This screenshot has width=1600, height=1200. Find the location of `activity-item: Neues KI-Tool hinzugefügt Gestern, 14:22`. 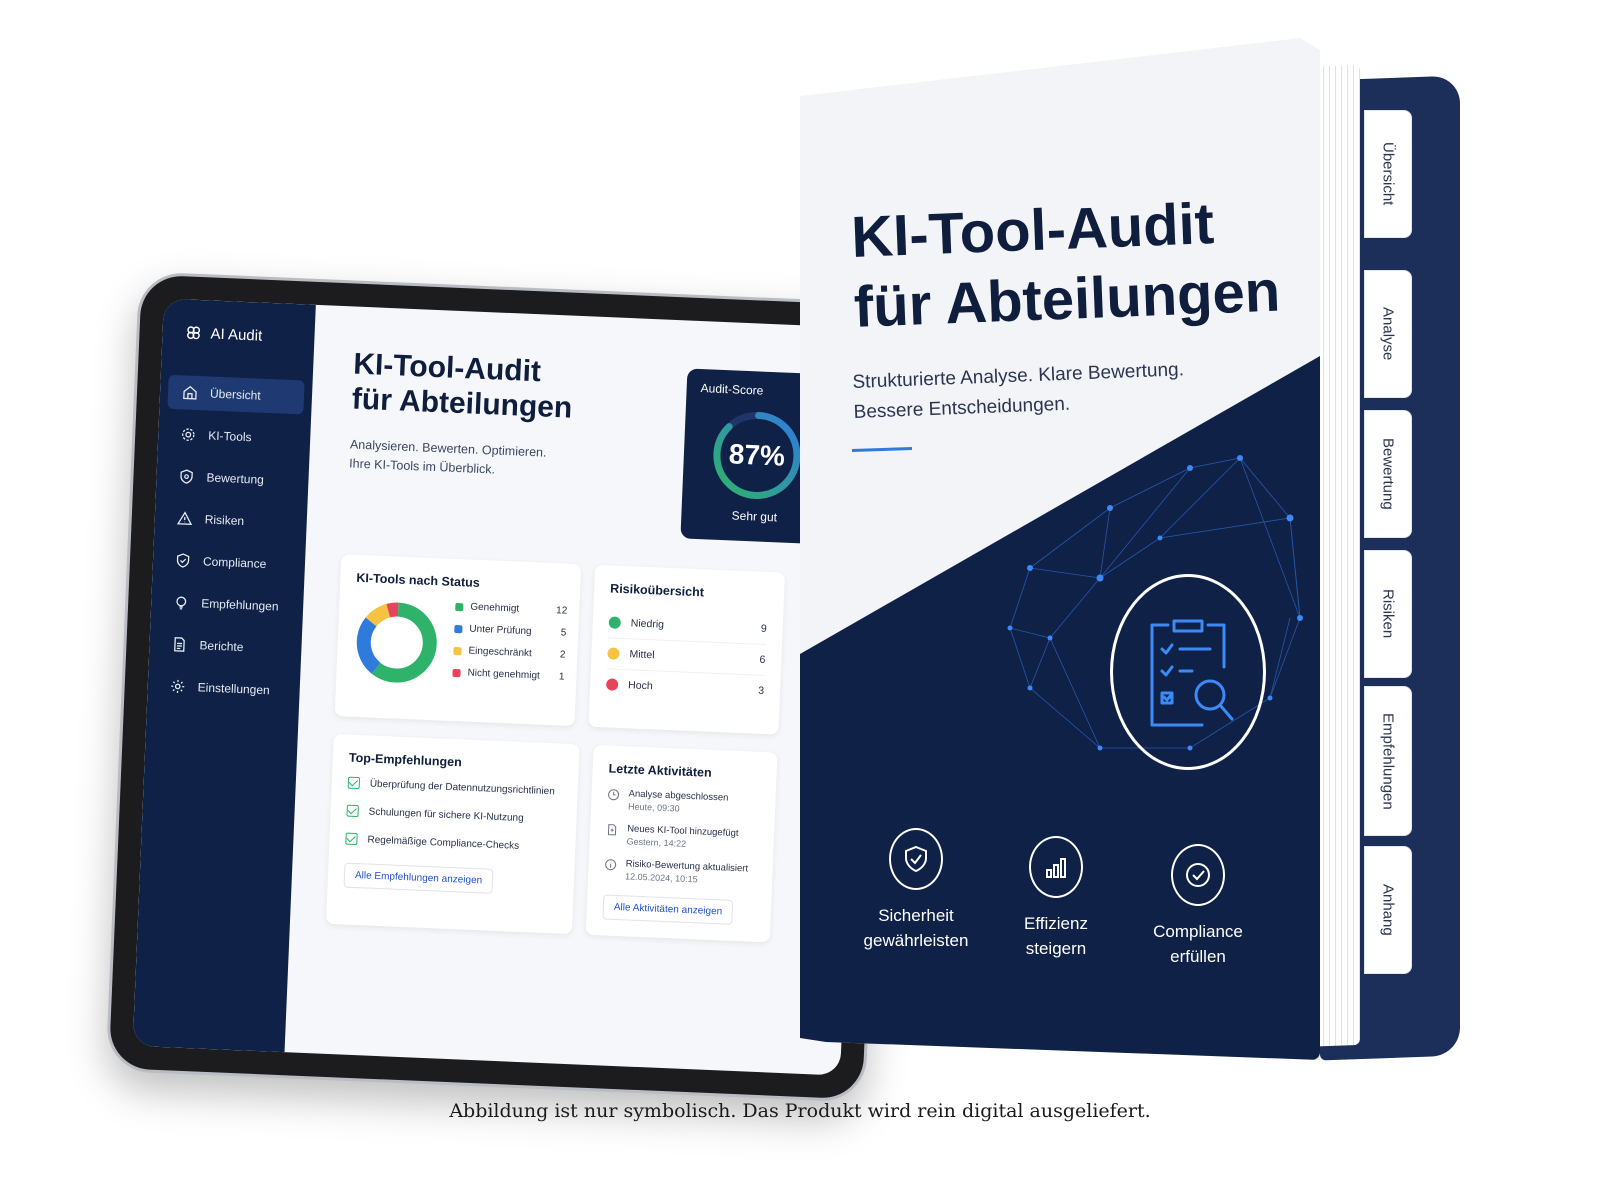

activity-item: Neues KI-Tool hinzugefügt Gestern, 14:22 is located at coordinates (681, 836).